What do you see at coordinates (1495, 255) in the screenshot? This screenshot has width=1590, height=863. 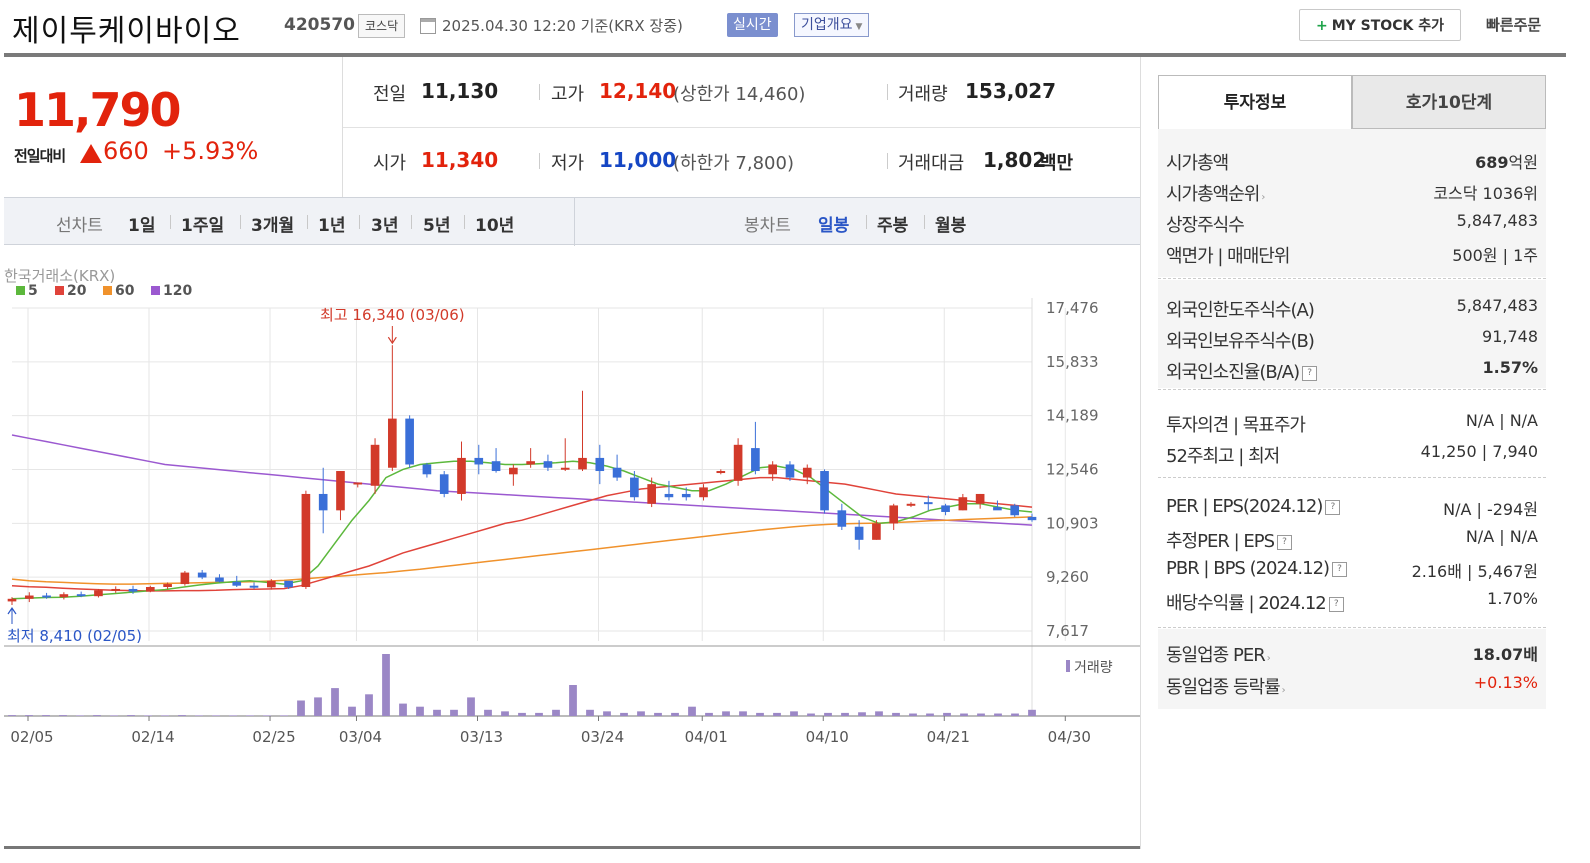 I see `par-value-value: 500원 | 1주` at bounding box center [1495, 255].